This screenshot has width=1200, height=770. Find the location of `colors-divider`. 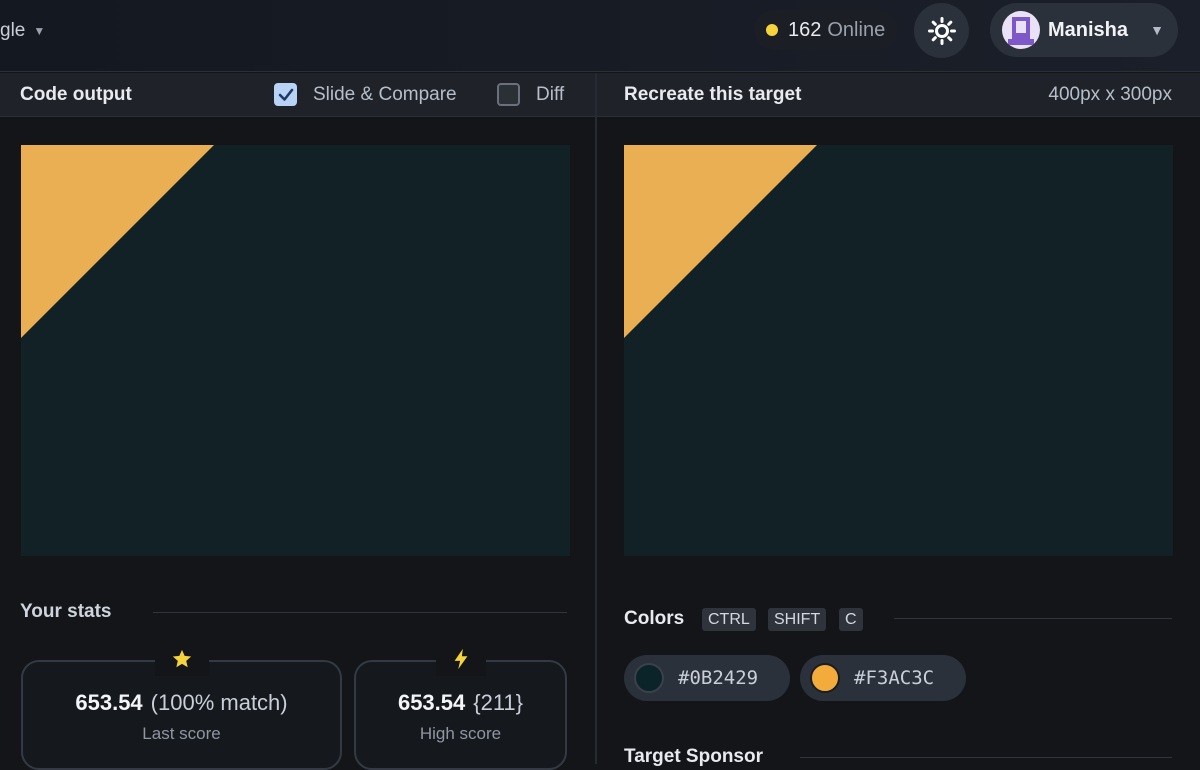

colors-divider is located at coordinates (1033, 618).